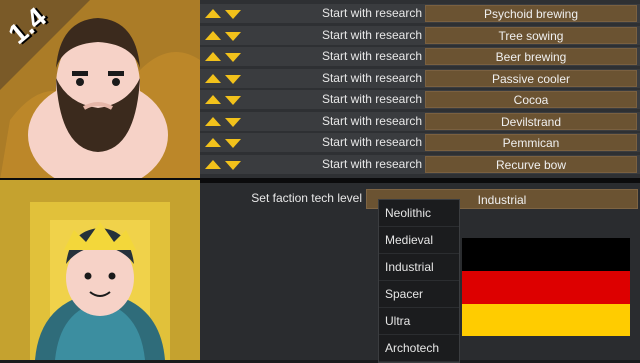 The image size is (640, 363). Describe the element at coordinates (531, 35) in the screenshot. I see `research-item-button: Tree sowing` at that location.